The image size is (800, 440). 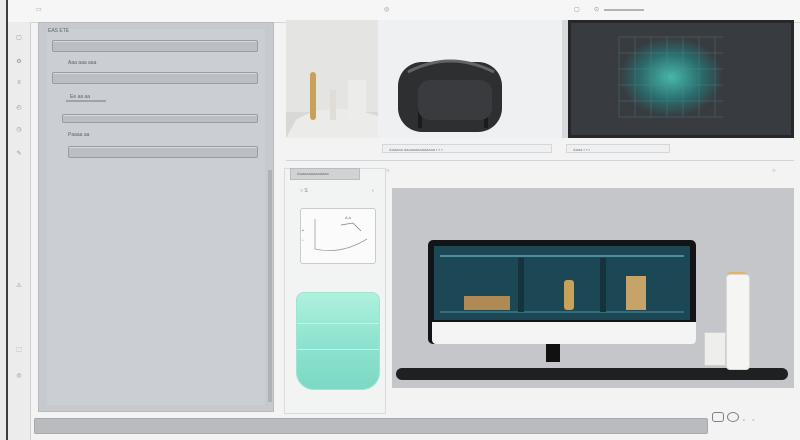 I want to click on heatmap-grid-illustration, so click(x=670, y=77).